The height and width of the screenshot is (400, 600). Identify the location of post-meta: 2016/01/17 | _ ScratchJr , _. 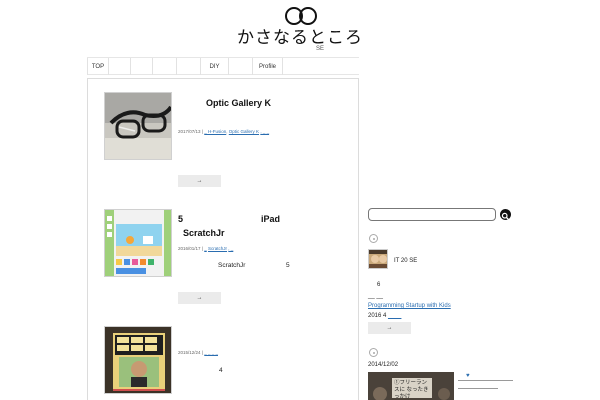
(205, 248).